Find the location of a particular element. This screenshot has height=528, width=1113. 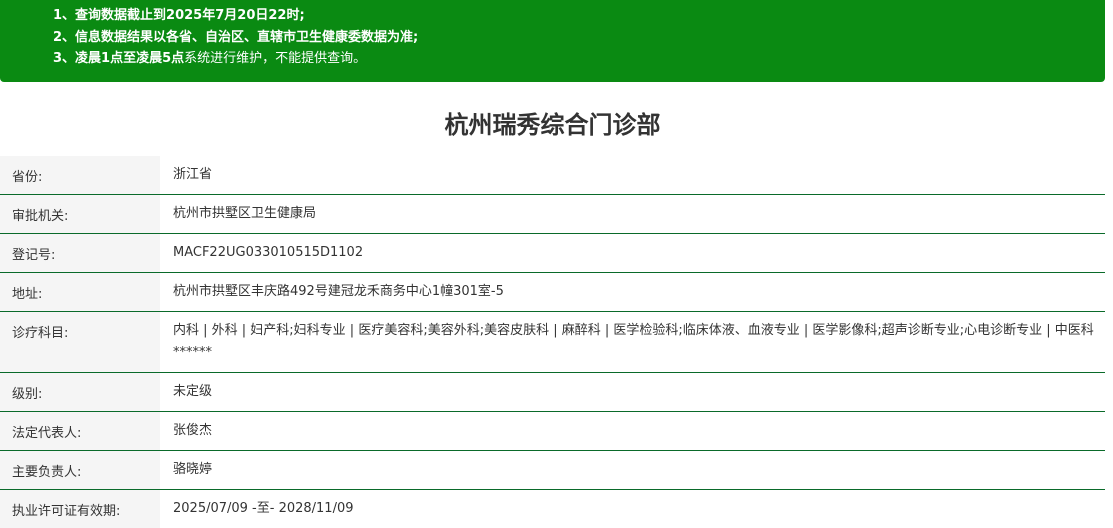

row-value: 张俊杰 is located at coordinates (193, 430).